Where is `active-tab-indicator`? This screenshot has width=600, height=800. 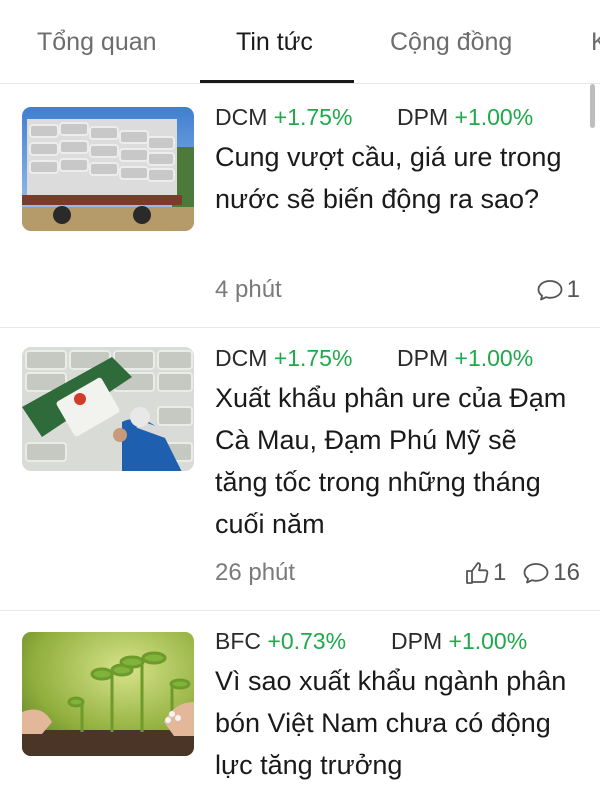
active-tab-indicator is located at coordinates (277, 81).